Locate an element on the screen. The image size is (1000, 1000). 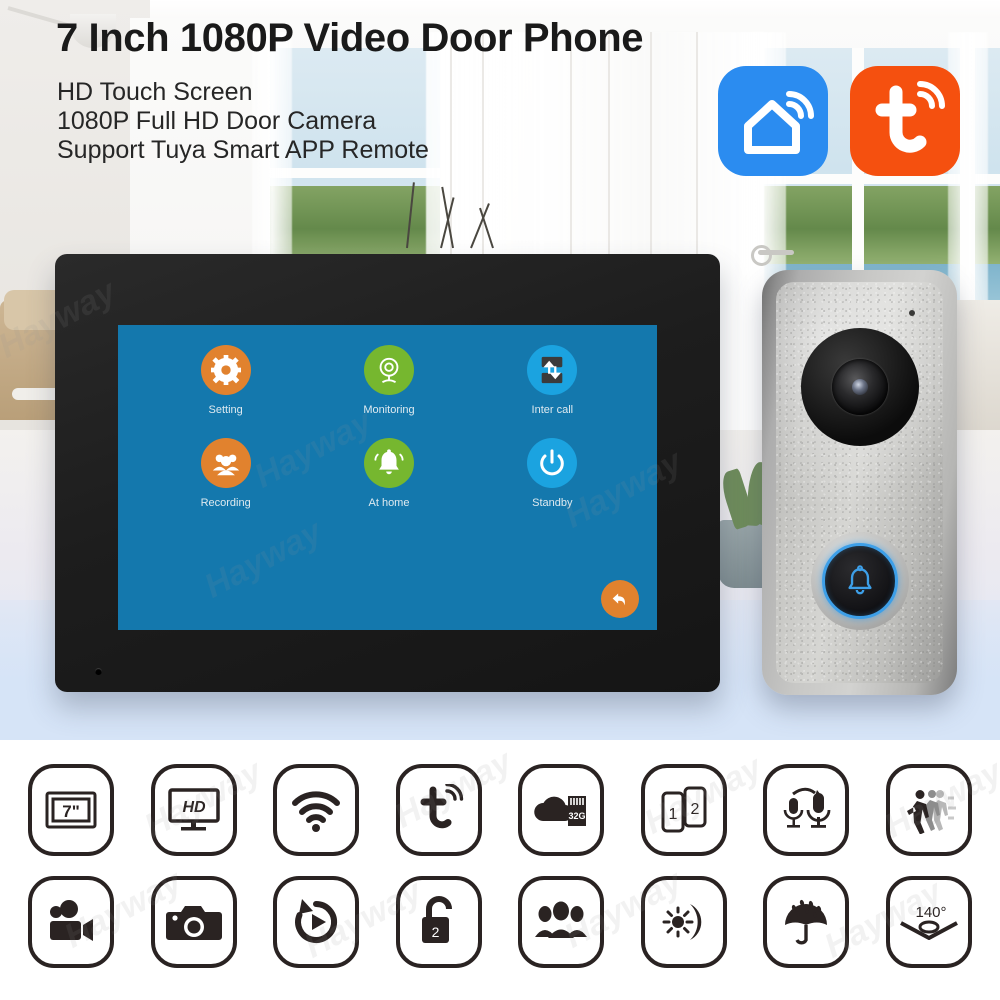
feature-day-night is located at coordinates (683, 922).